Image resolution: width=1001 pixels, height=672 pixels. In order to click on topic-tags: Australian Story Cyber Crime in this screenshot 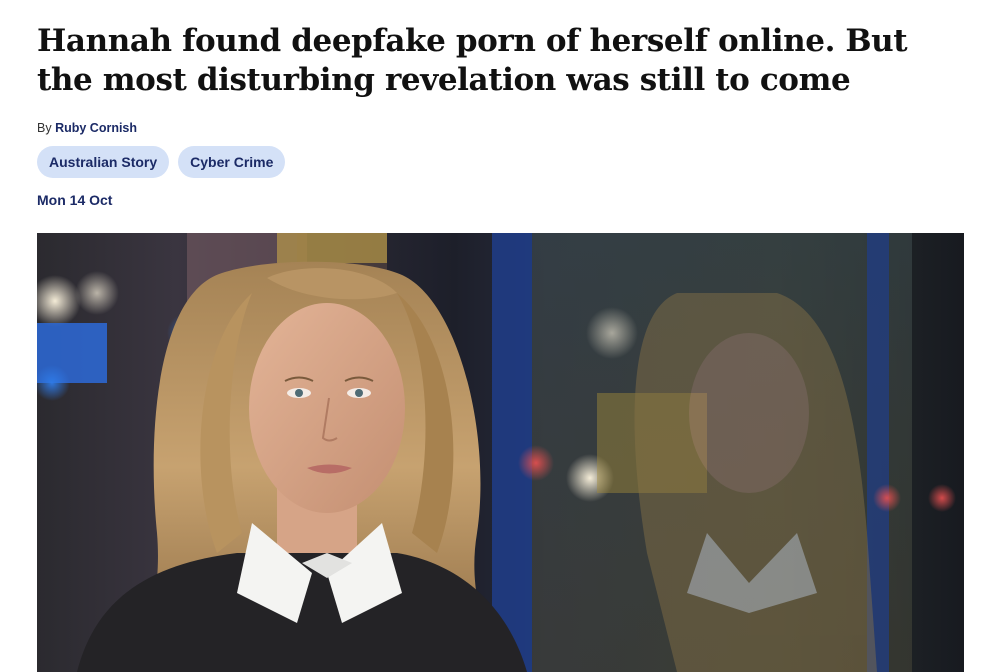, I will do `click(500, 162)`.